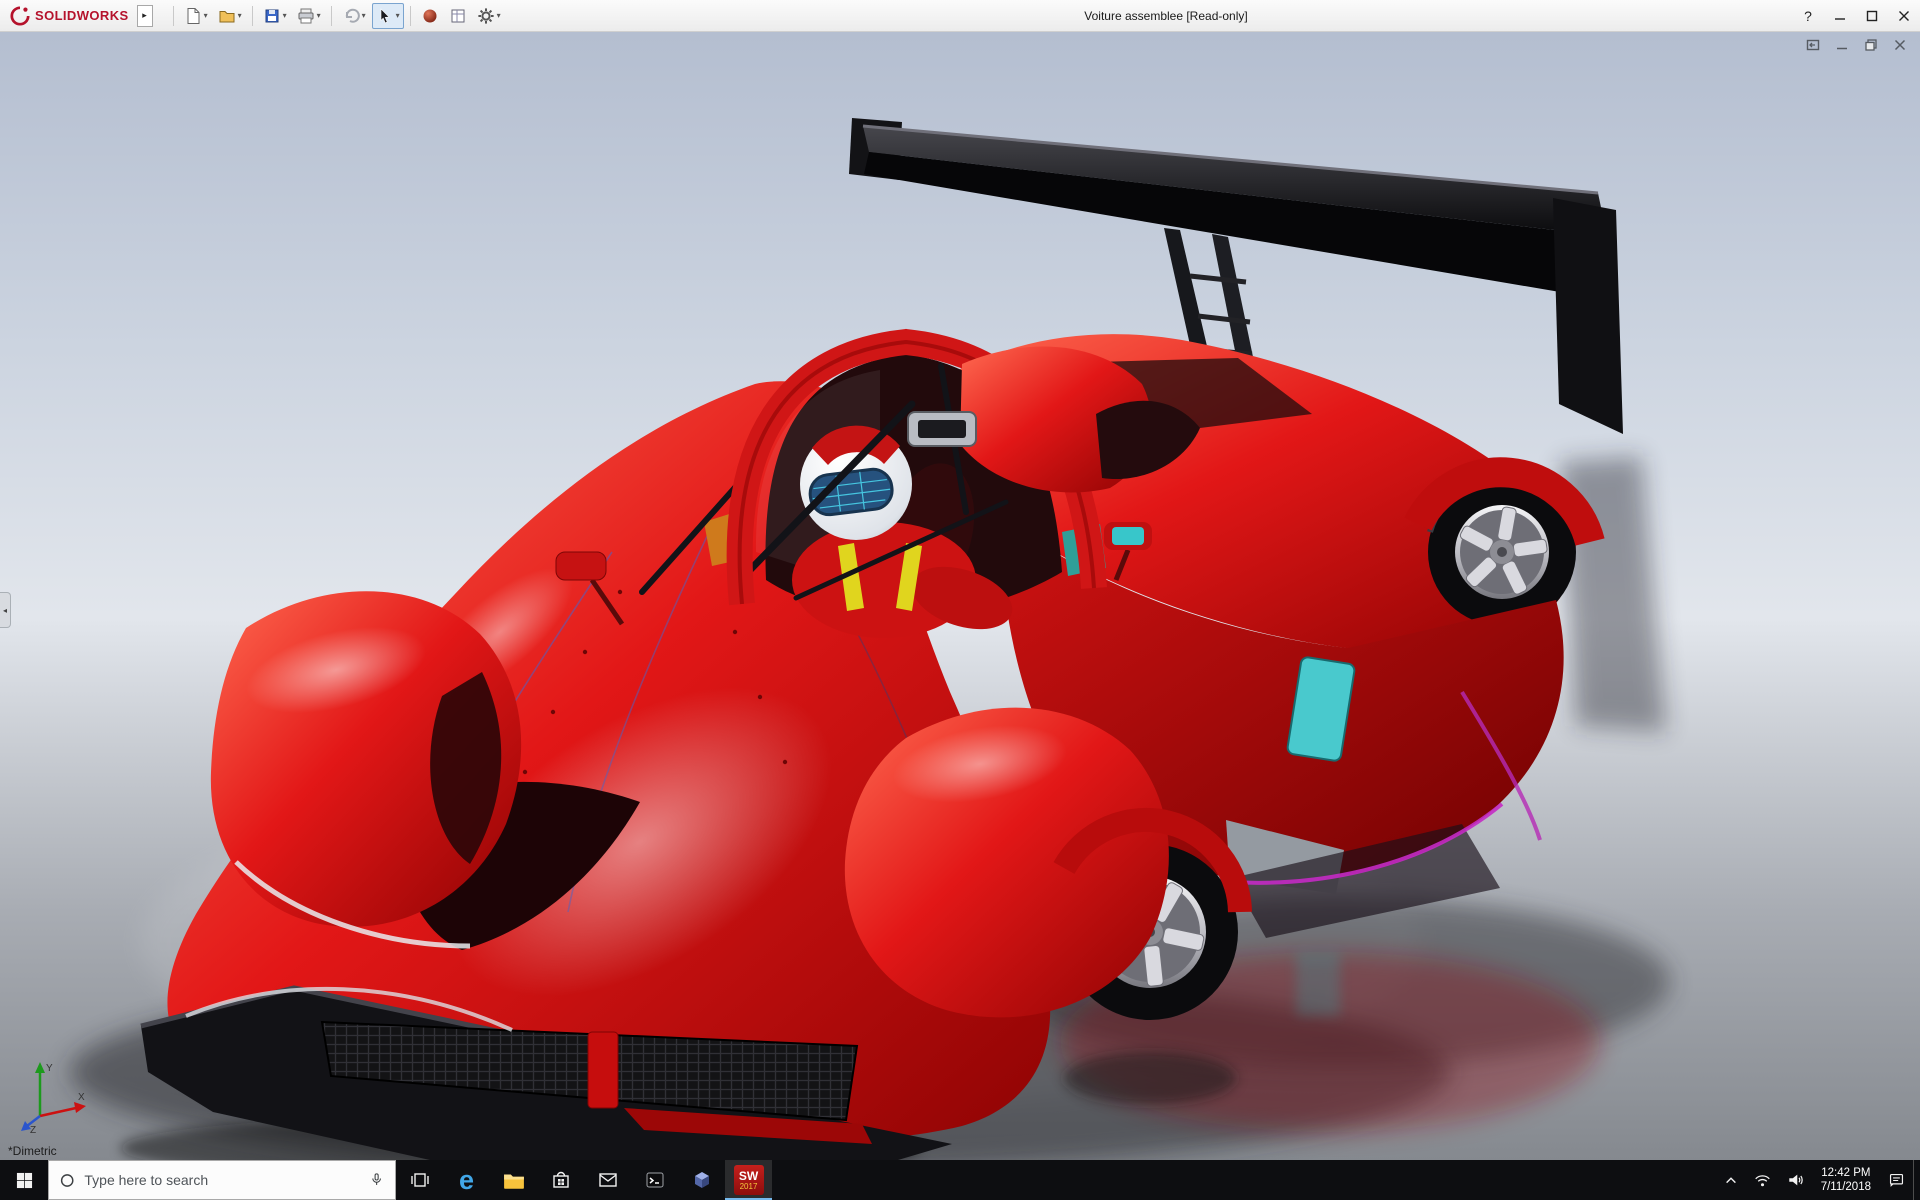 This screenshot has width=1920, height=1200. I want to click on network-button, so click(1762, 1180).